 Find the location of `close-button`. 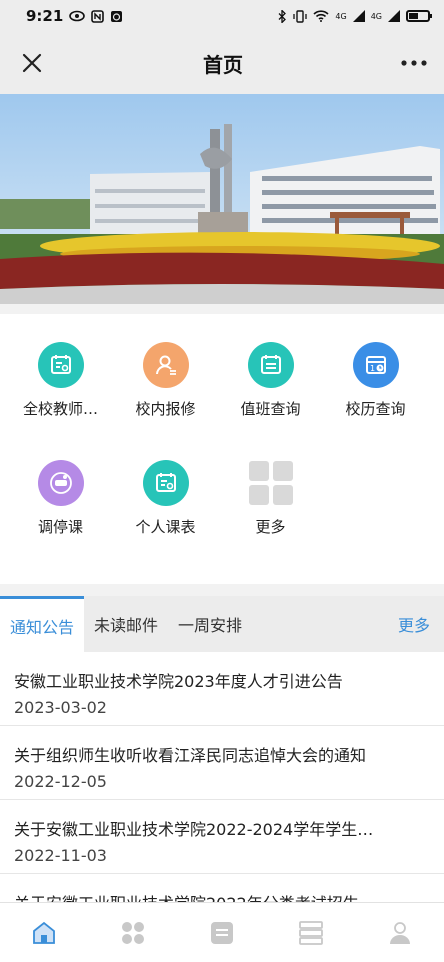

close-button is located at coordinates (32, 63).